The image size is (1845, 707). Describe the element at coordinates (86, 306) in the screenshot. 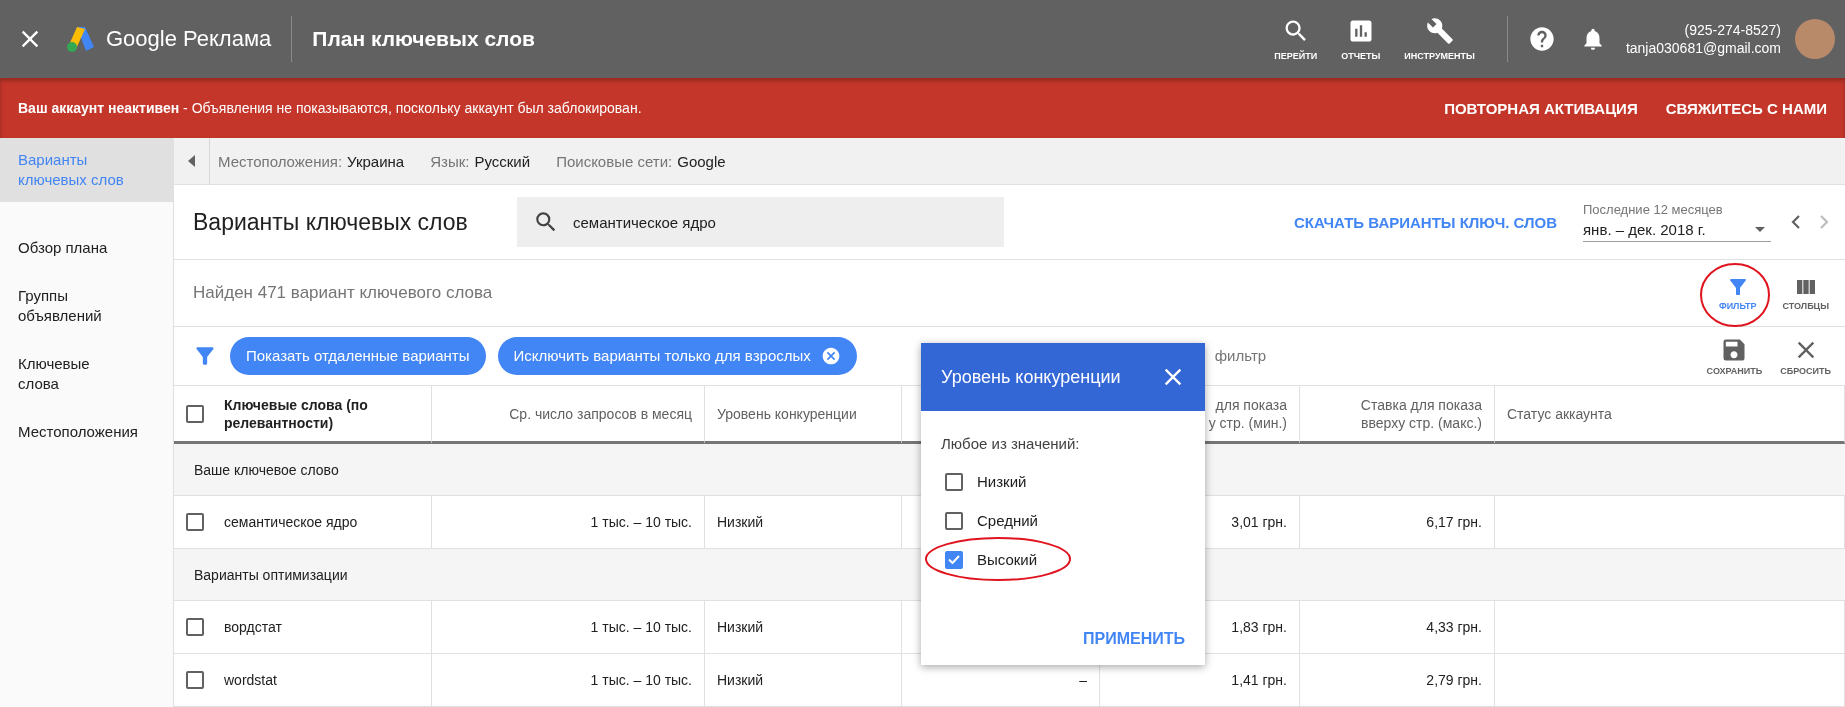

I see `sidebar-item: Группы объявлений` at that location.